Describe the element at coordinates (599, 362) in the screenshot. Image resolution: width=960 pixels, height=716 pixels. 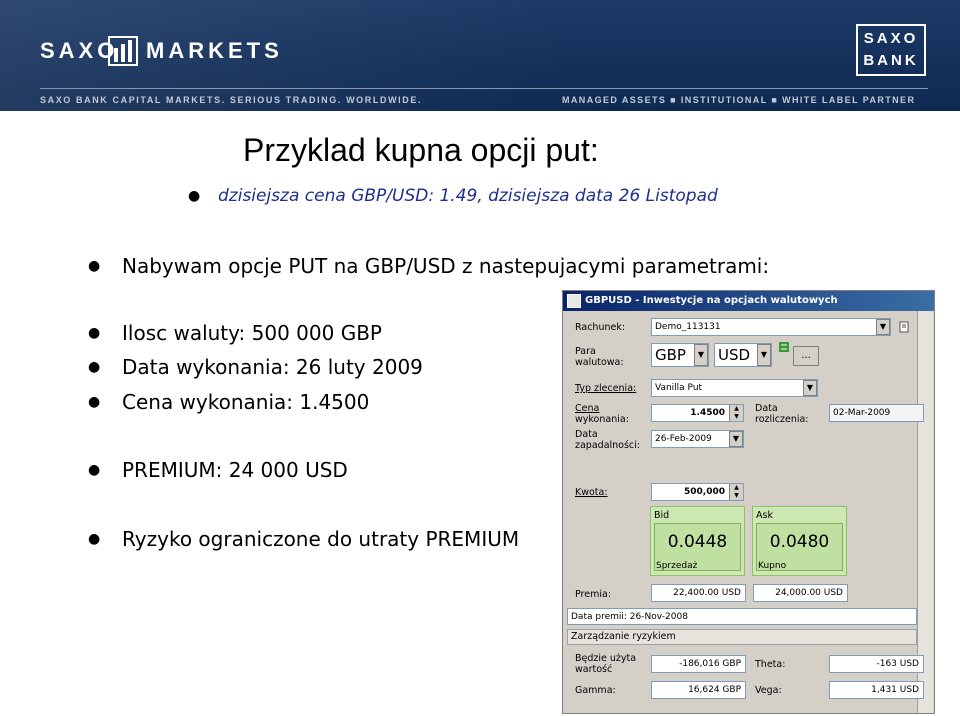
I see `pair-label-line2: walutowa:` at that location.